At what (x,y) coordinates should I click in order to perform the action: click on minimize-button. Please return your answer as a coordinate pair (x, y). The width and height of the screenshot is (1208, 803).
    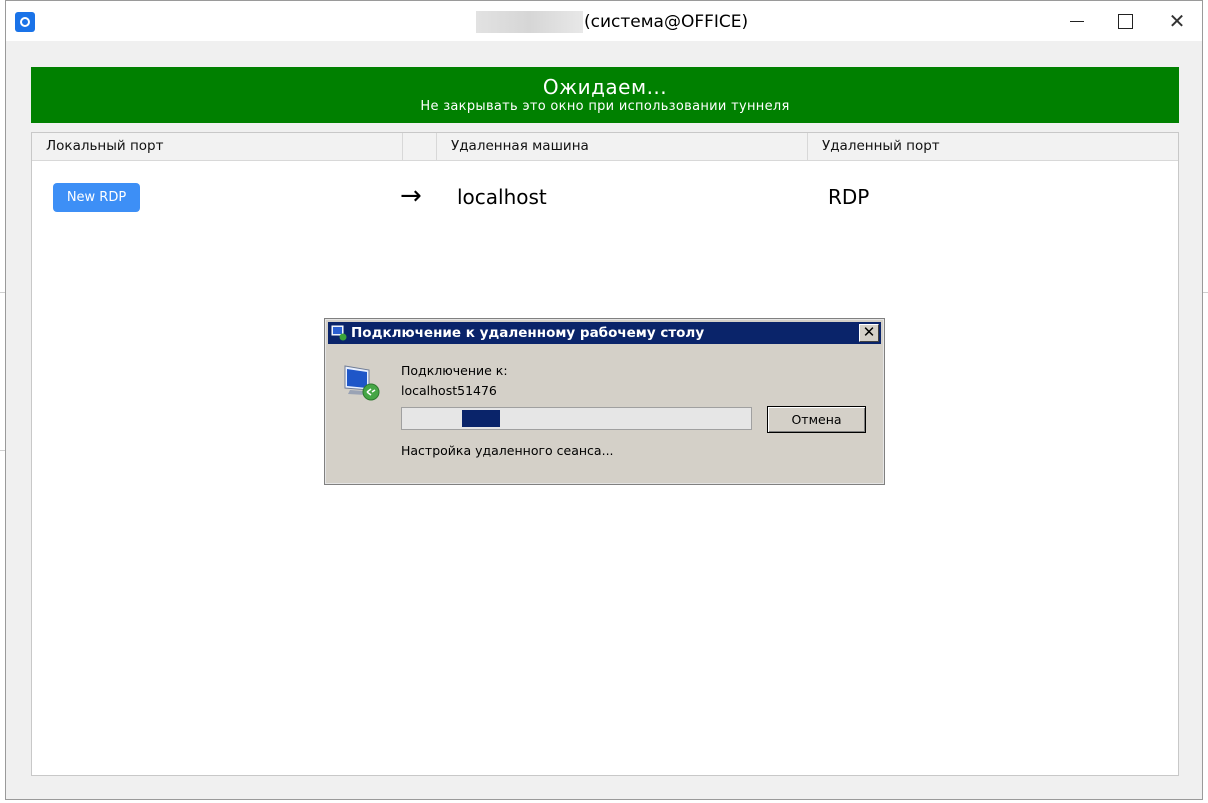
    Looking at the image, I should click on (1077, 21).